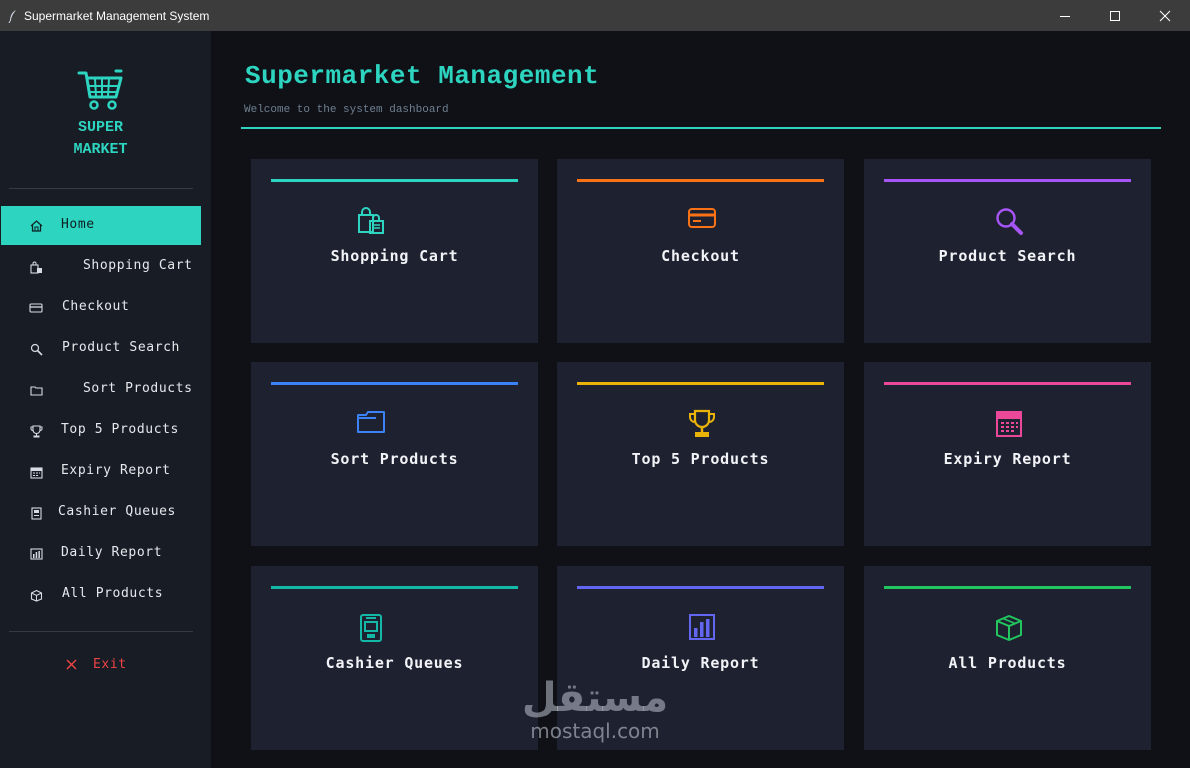 The height and width of the screenshot is (768, 1190). Describe the element at coordinates (112, 552) in the screenshot. I see `sidebar-item-label: Daily Report` at that location.